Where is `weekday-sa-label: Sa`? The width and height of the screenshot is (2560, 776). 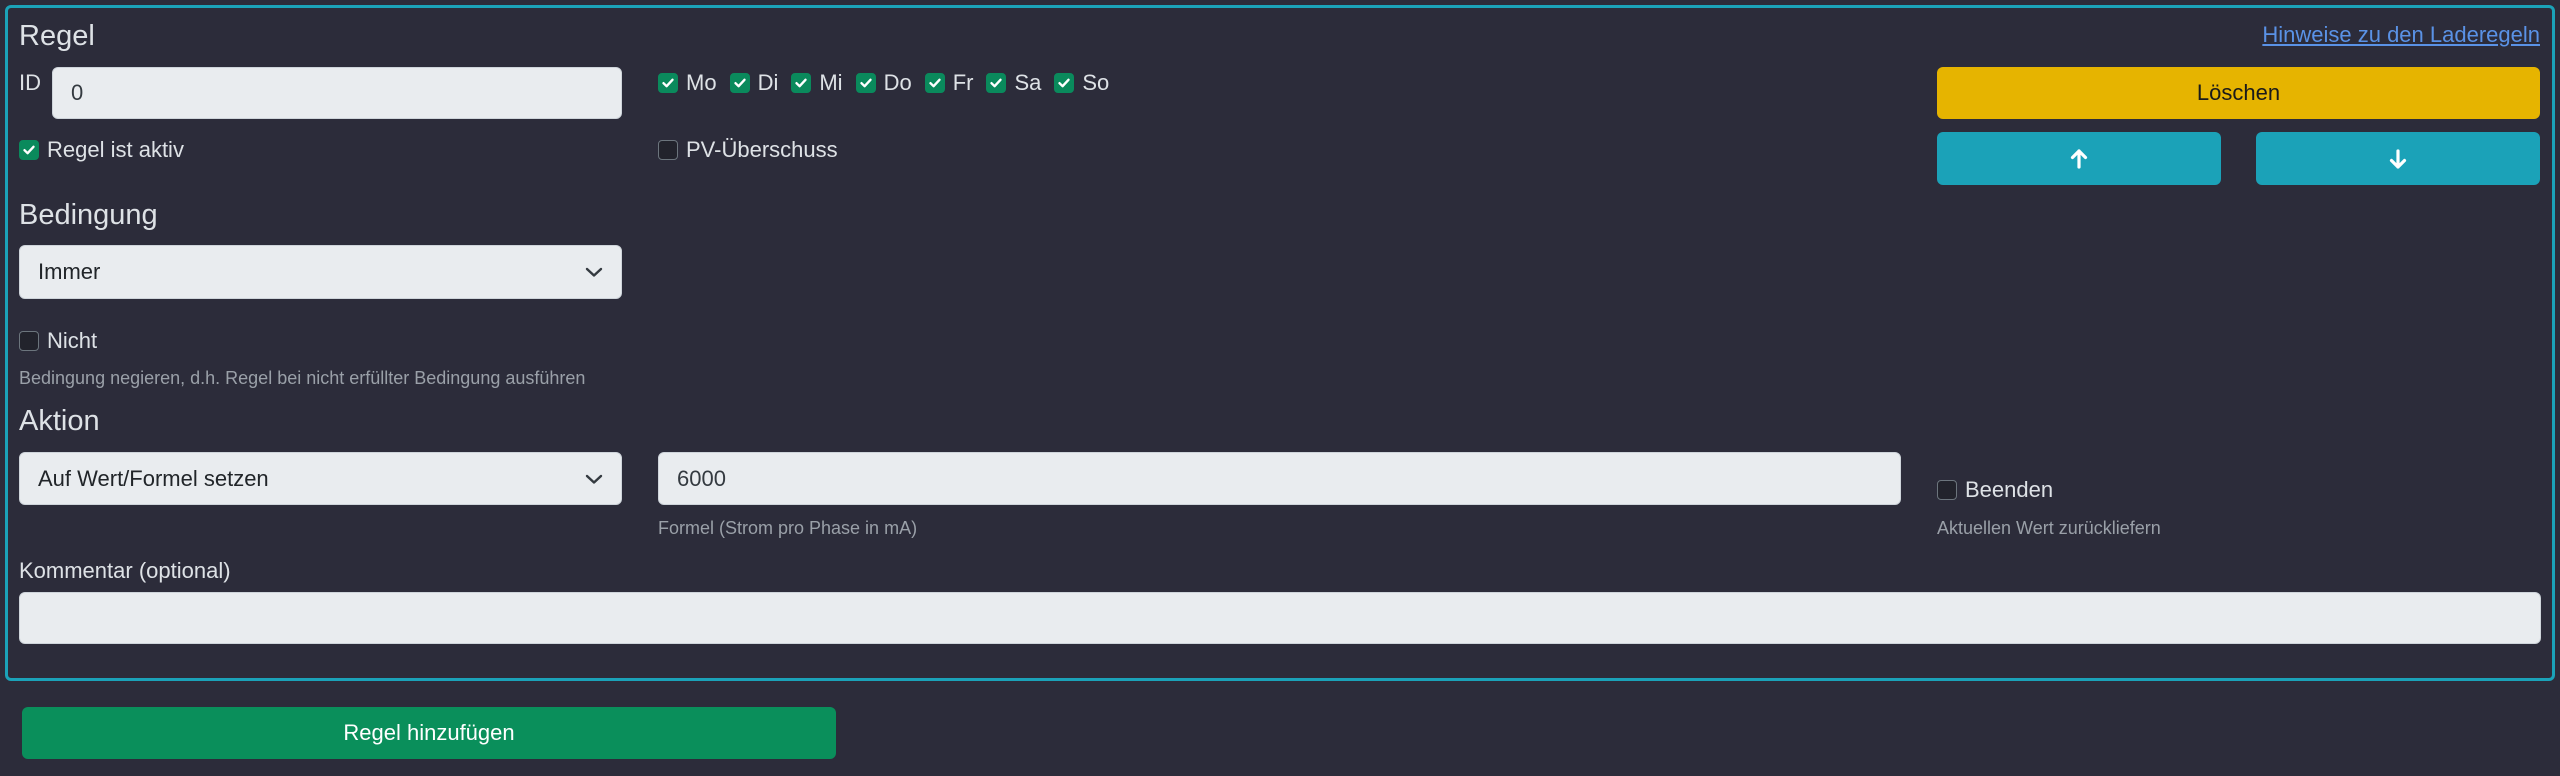 weekday-sa-label: Sa is located at coordinates (1028, 82).